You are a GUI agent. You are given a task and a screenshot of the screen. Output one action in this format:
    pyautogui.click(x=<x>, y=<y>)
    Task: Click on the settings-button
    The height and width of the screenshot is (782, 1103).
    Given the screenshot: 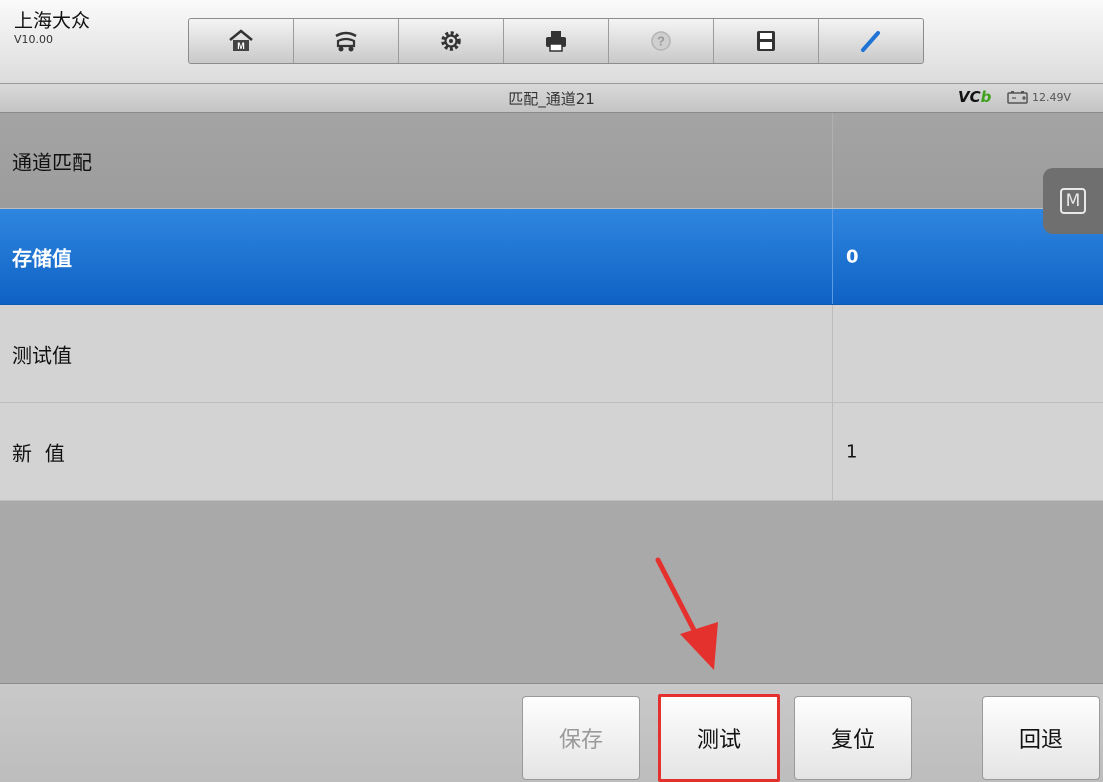 What is the action you would take?
    pyautogui.click(x=451, y=41)
    